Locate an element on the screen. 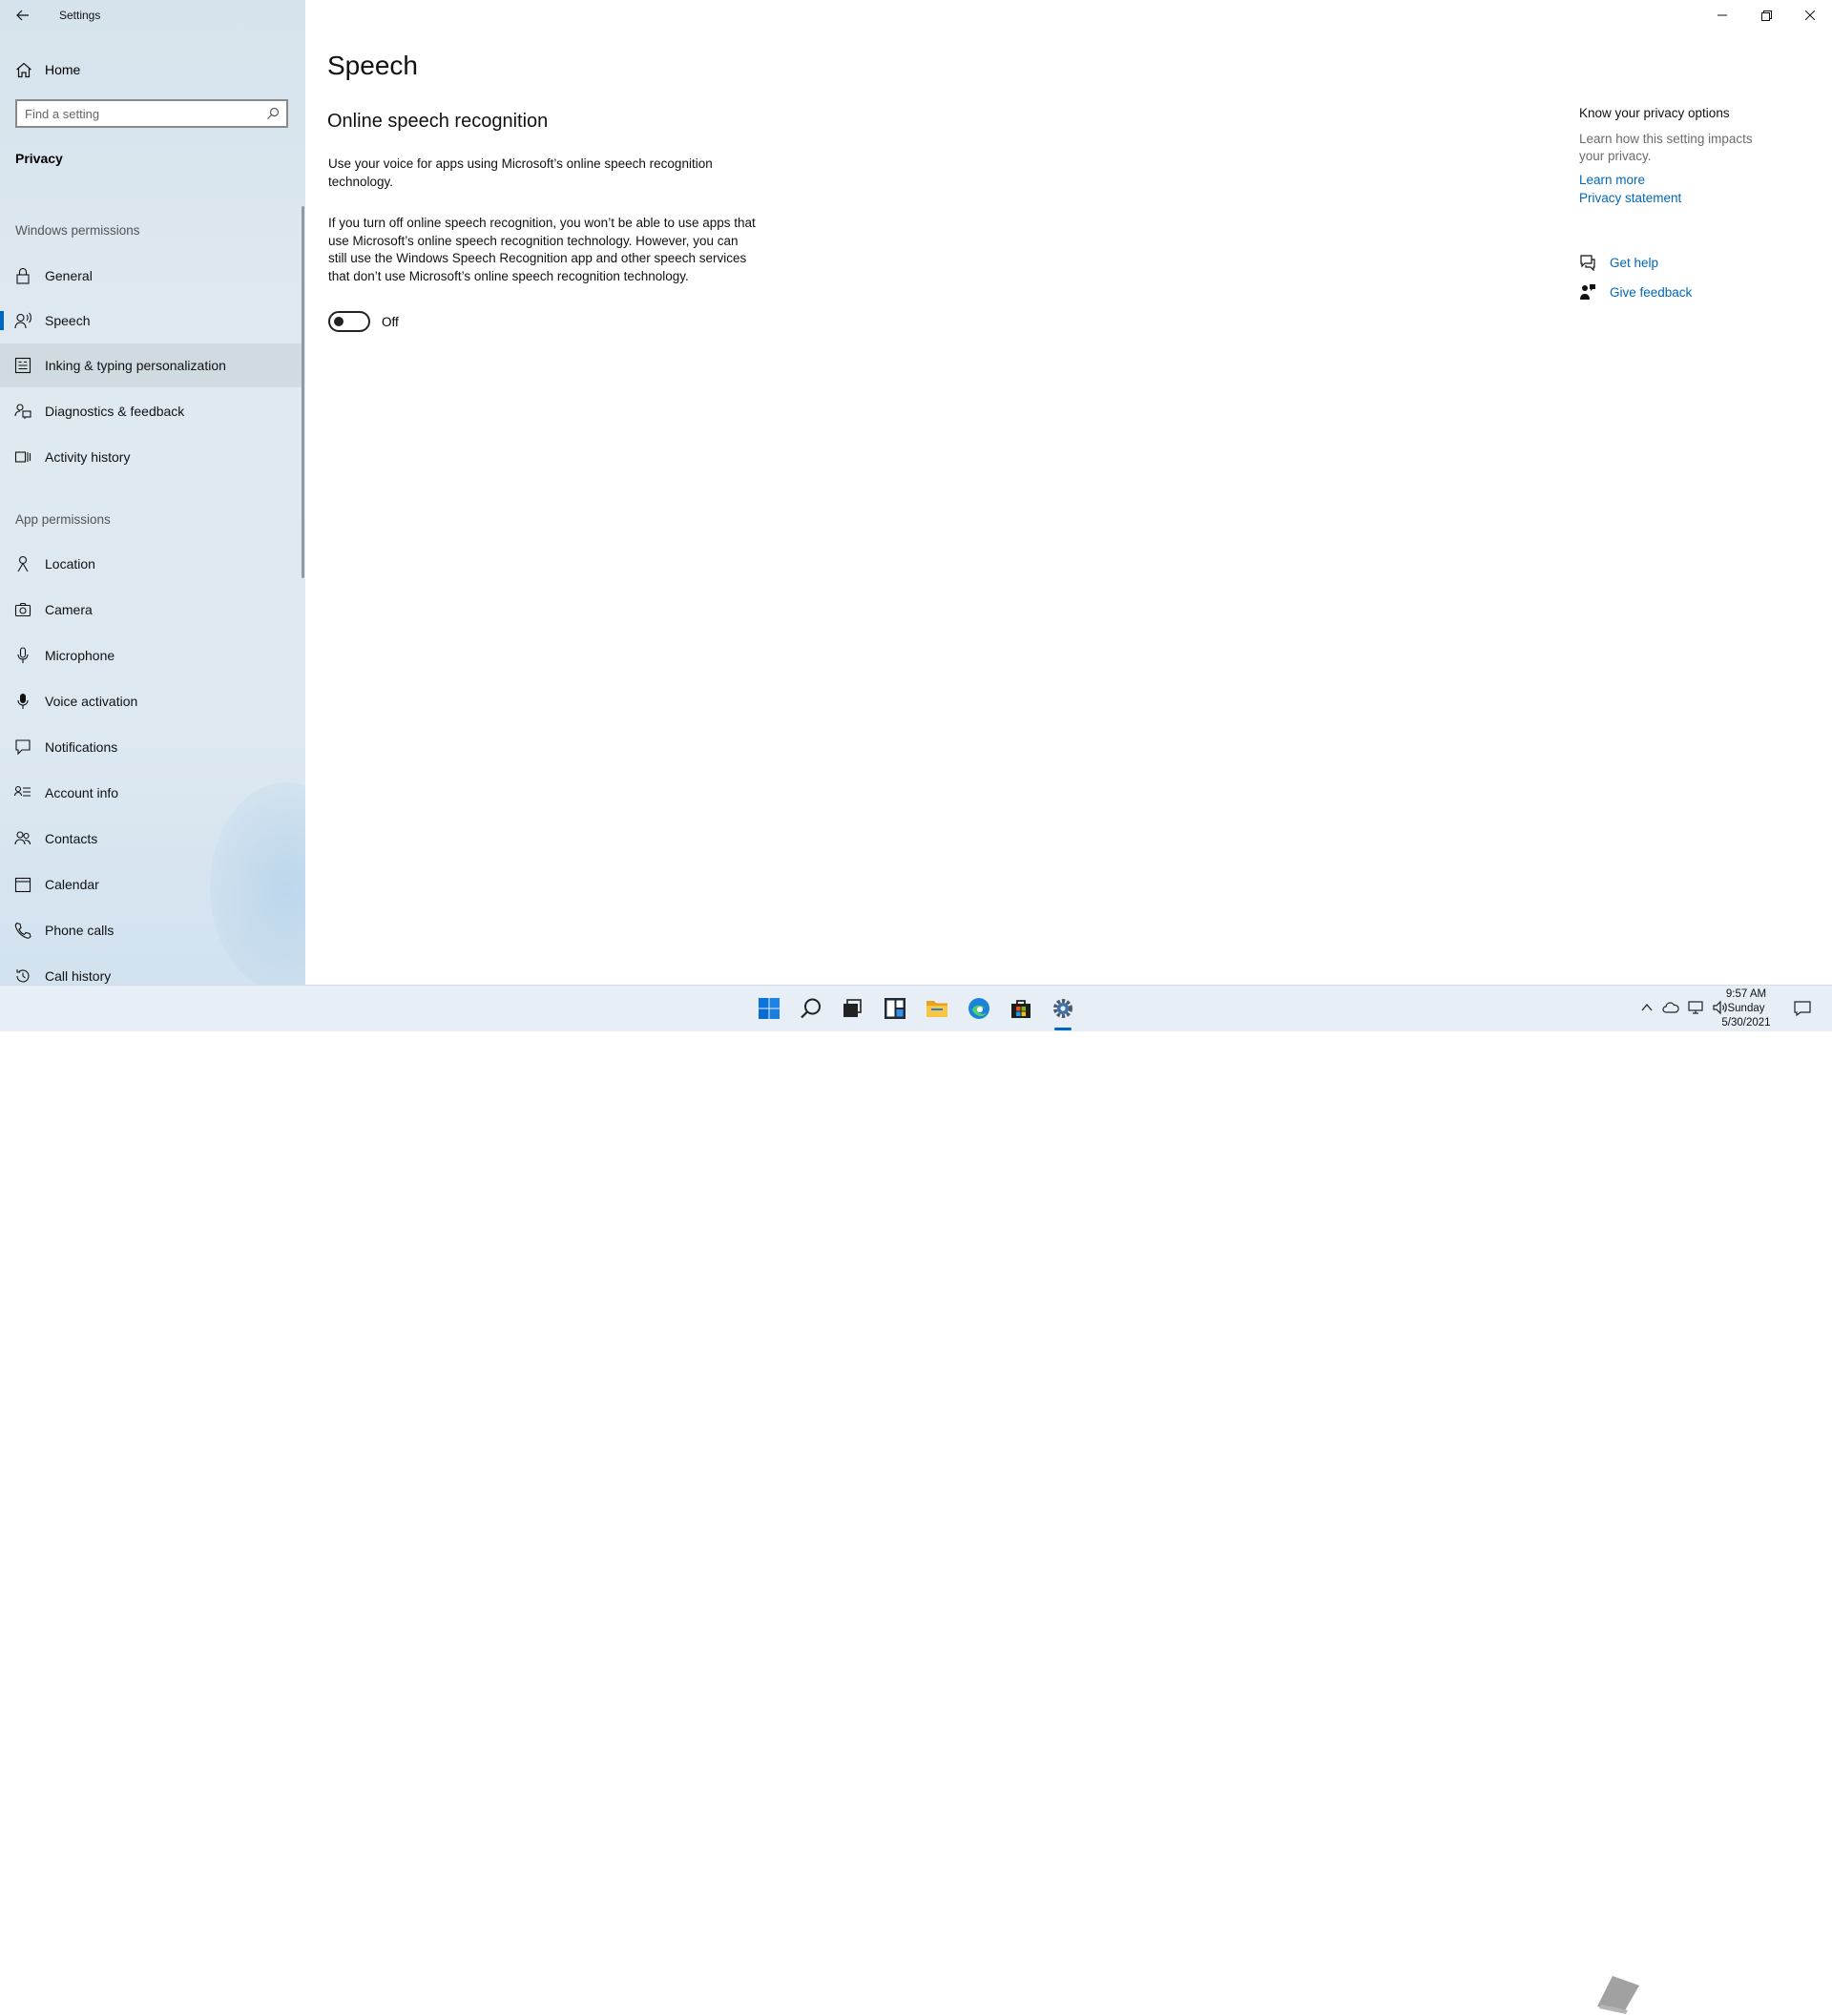 The image size is (1832, 2016). chevron-up-icon is located at coordinates (1647, 1007).